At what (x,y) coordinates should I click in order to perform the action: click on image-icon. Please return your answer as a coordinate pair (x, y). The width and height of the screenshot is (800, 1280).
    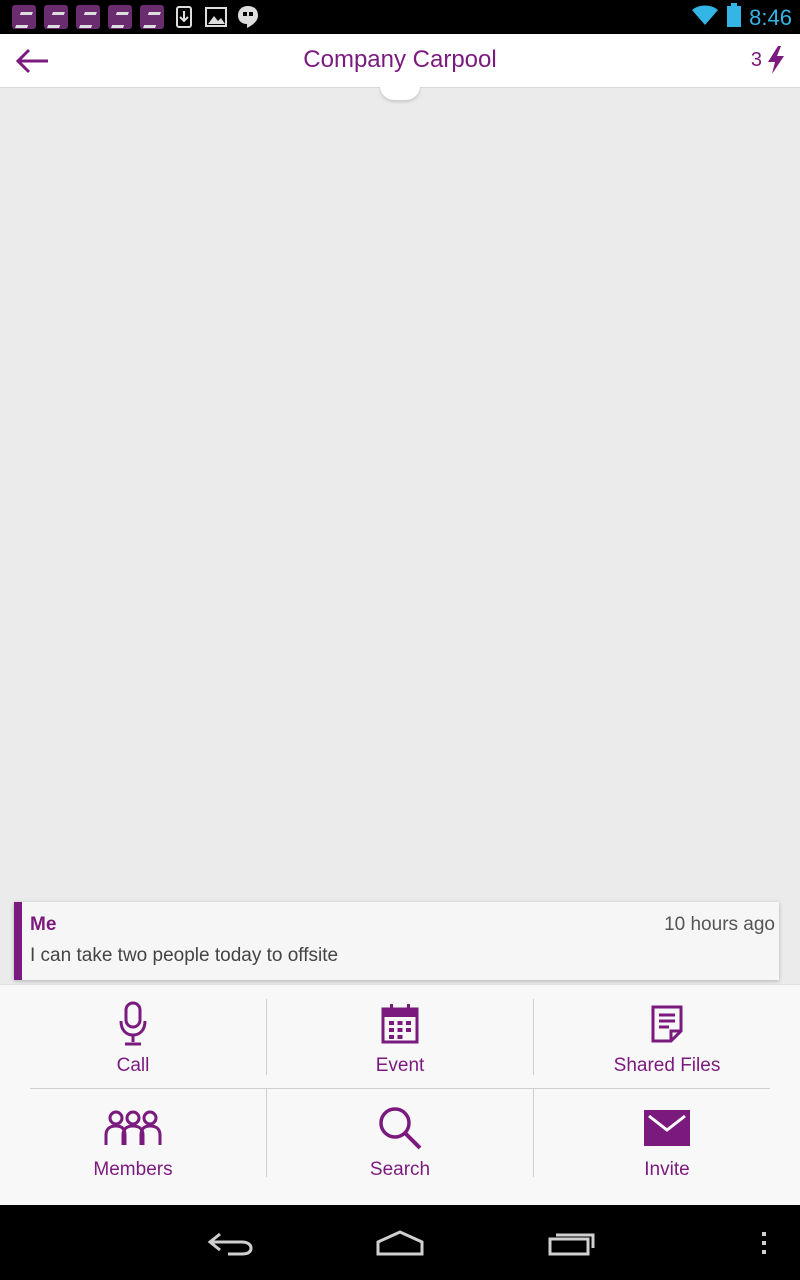
    Looking at the image, I should click on (216, 17).